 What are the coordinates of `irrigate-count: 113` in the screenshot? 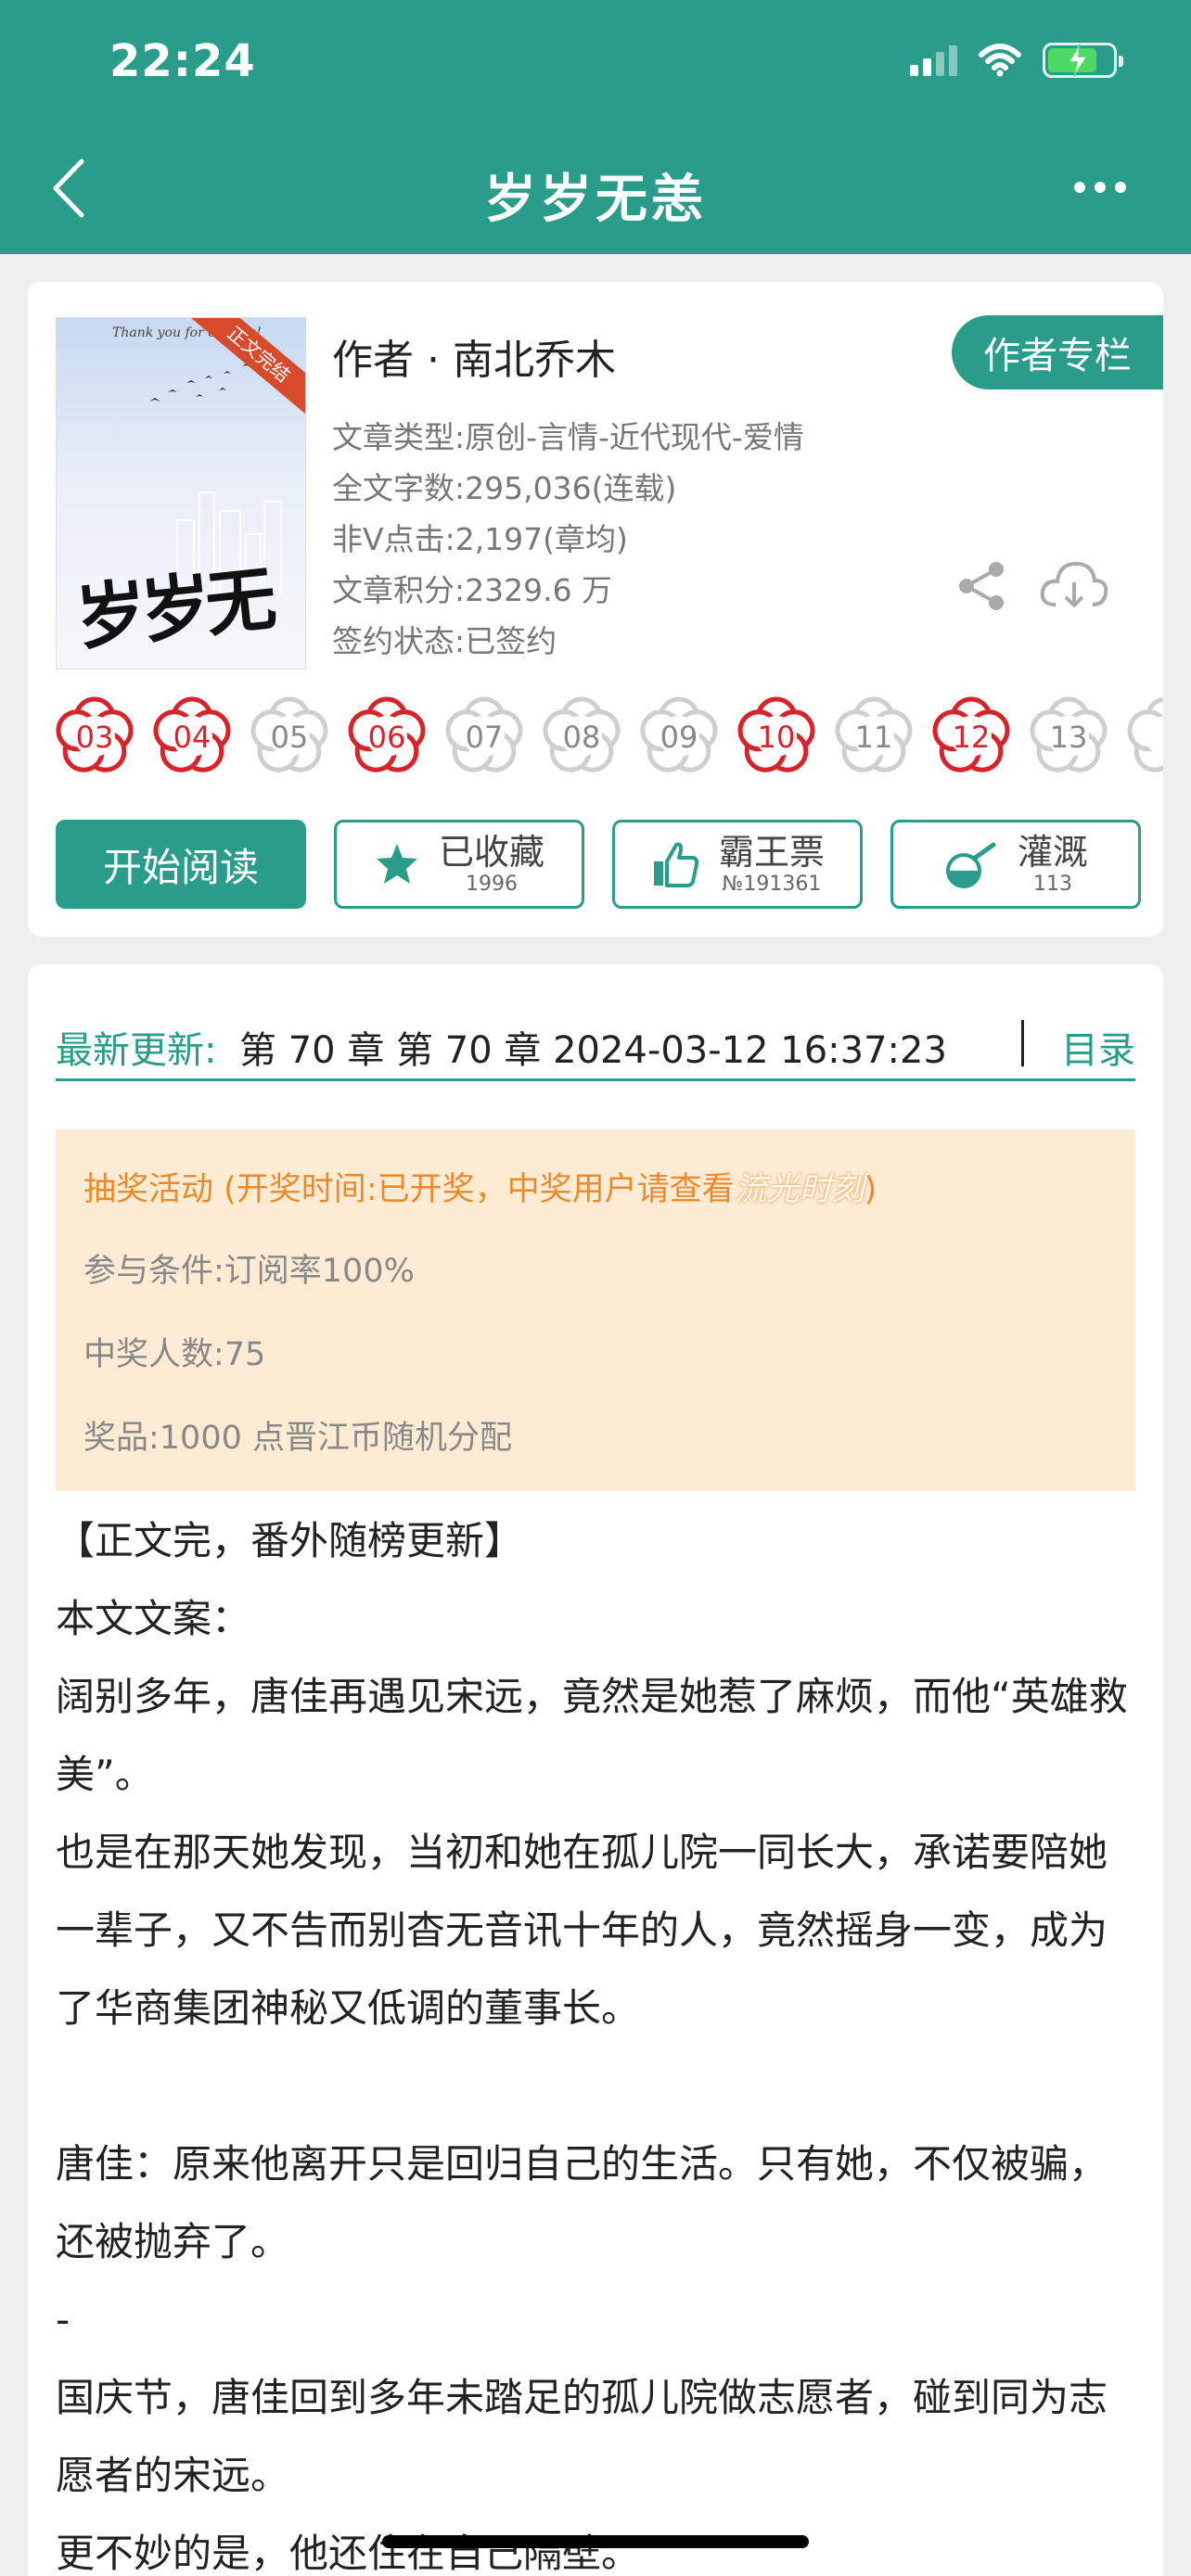 It's located at (1052, 884).